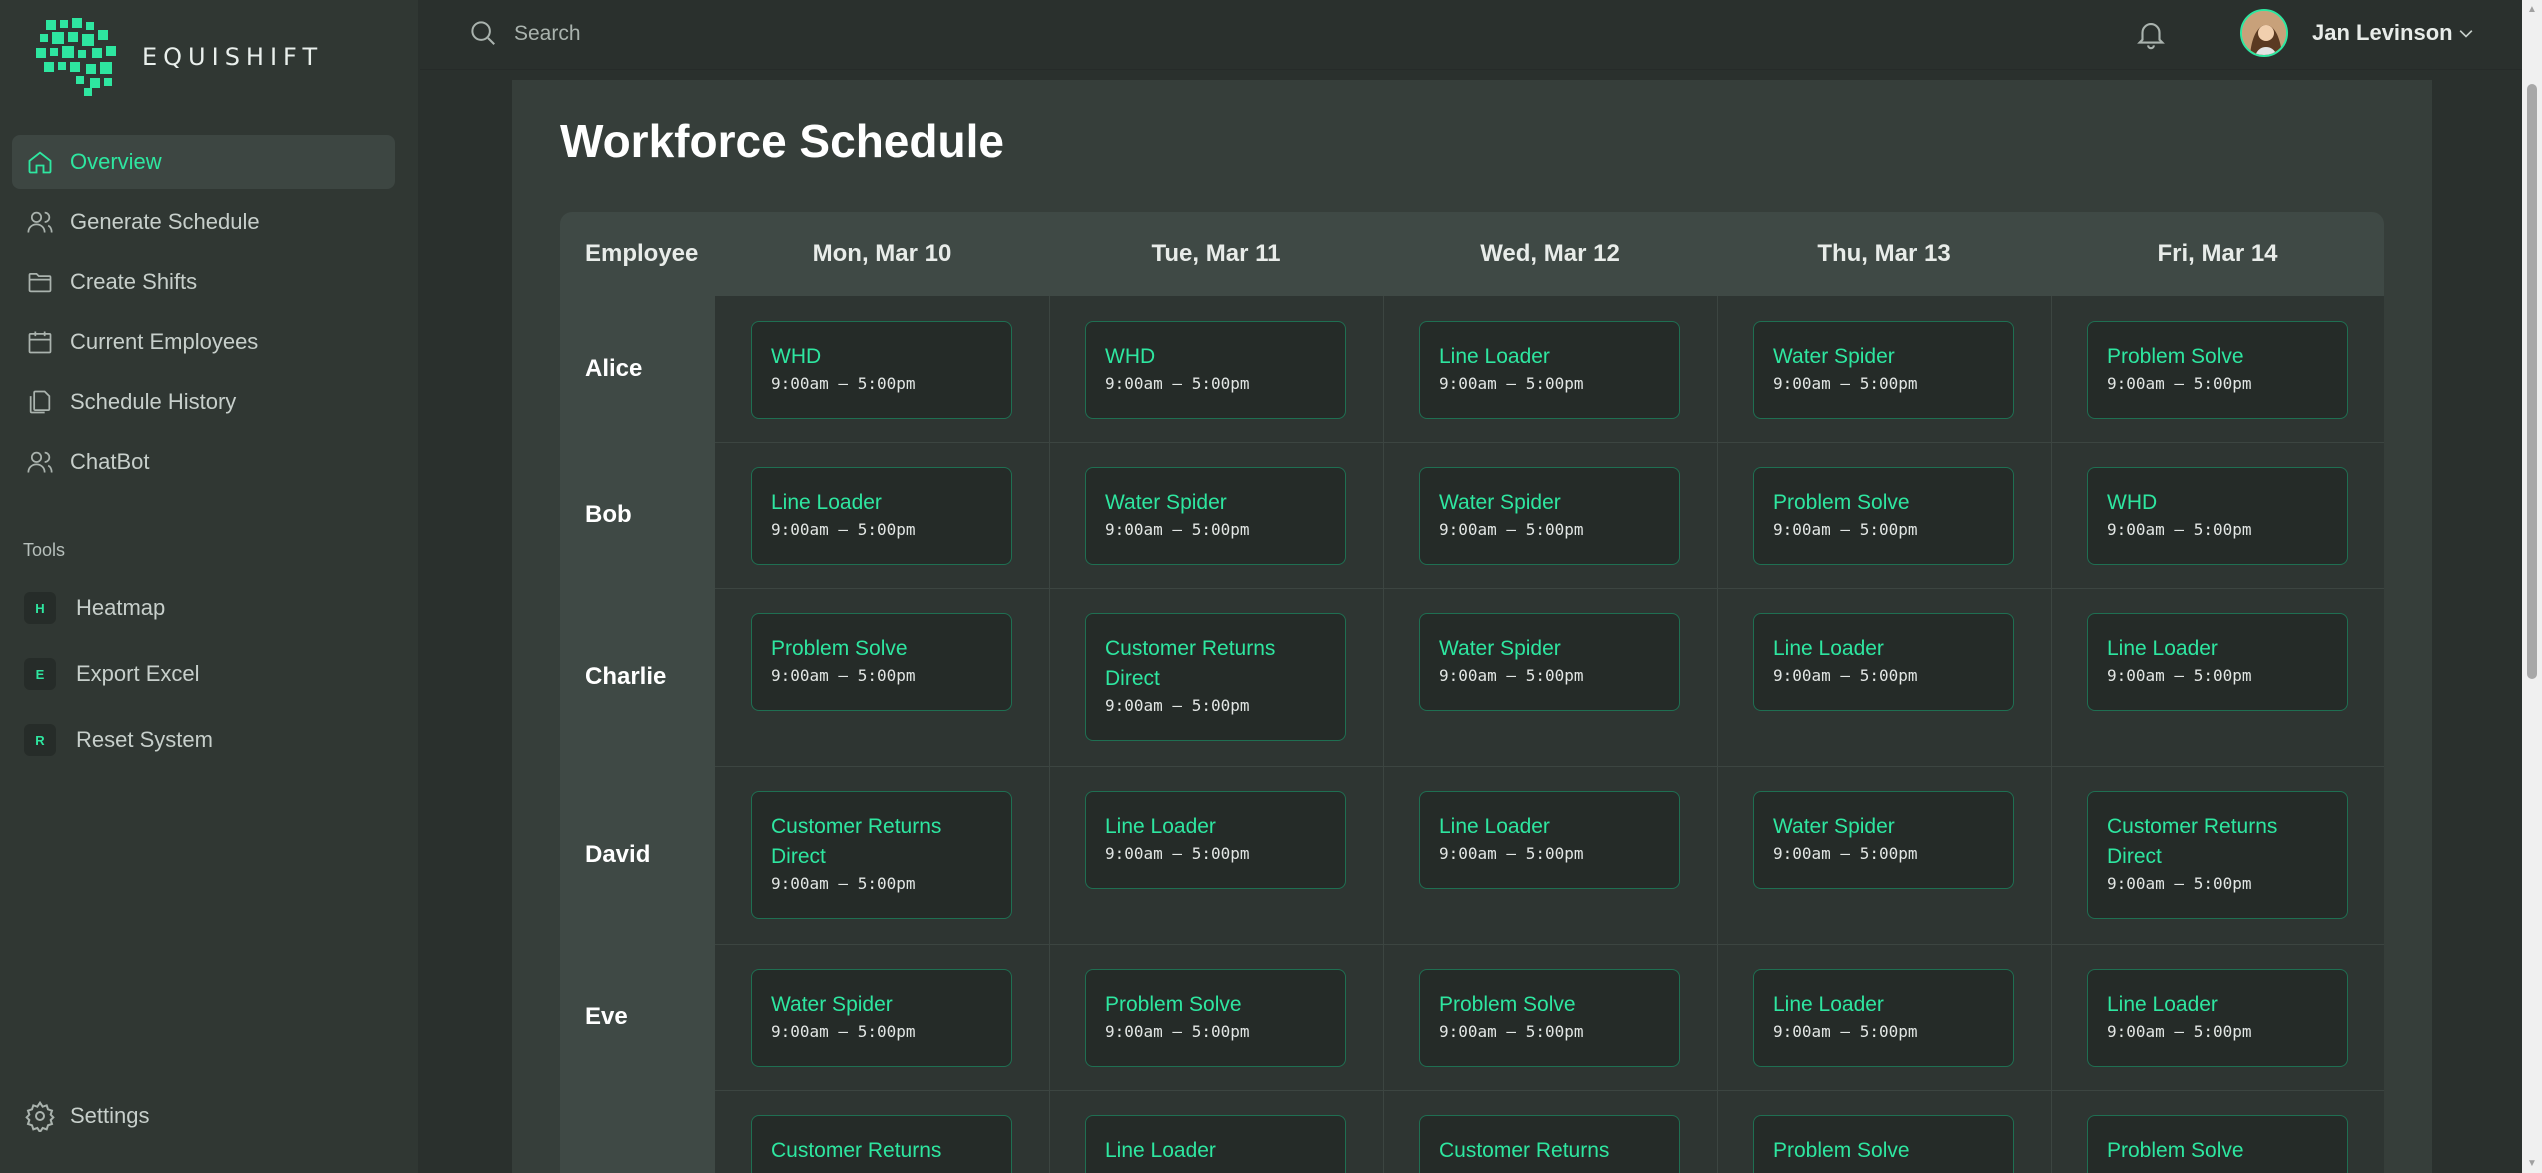 This screenshot has height=1173, width=2542. What do you see at coordinates (1215, 1144) in the screenshot?
I see `shift-card: Line Loader` at bounding box center [1215, 1144].